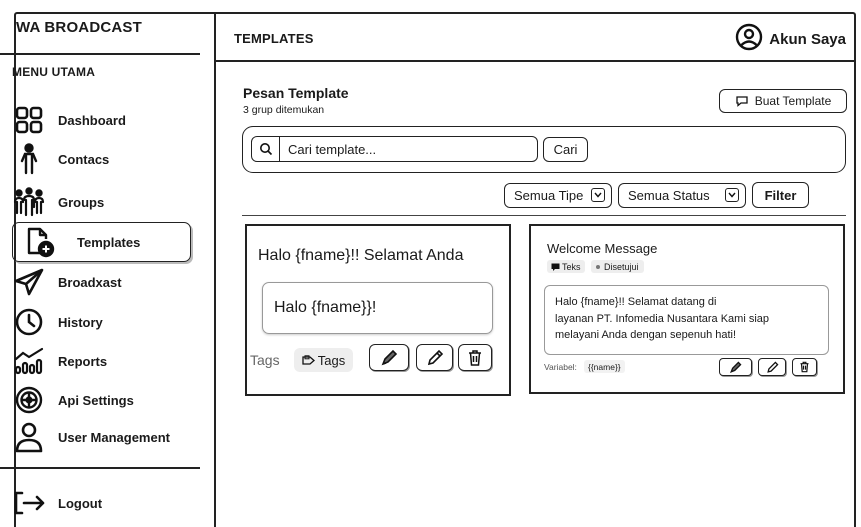  Describe the element at coordinates (29, 120) in the screenshot. I see `dashboard-grid-icon` at that location.